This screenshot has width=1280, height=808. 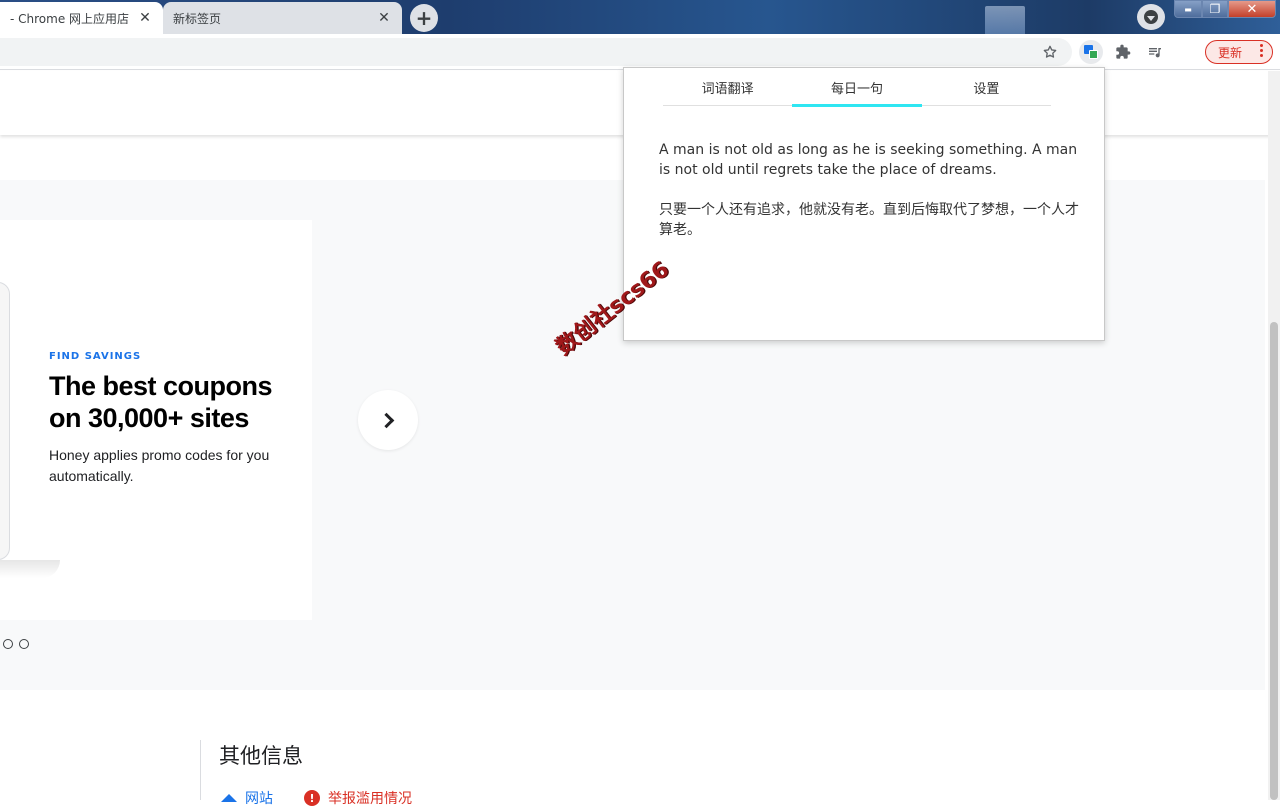 I want to click on desktop-wallpaper-shape, so click(x=1005, y=20).